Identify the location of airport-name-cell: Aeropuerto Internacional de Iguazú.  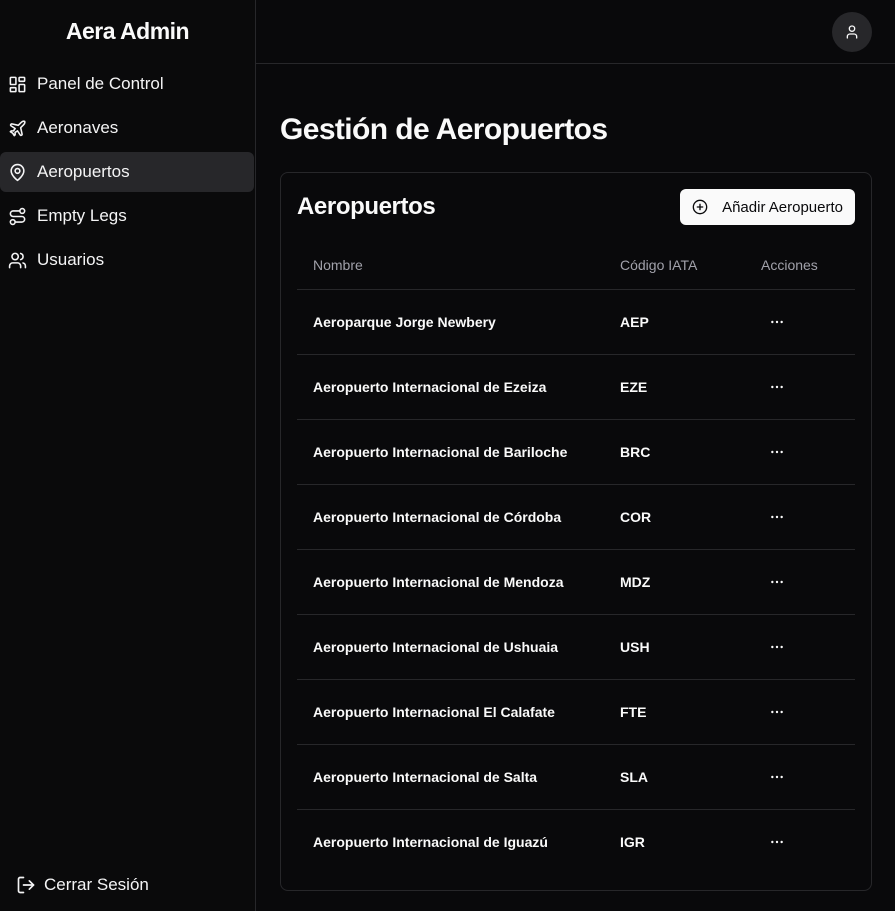
(430, 841).